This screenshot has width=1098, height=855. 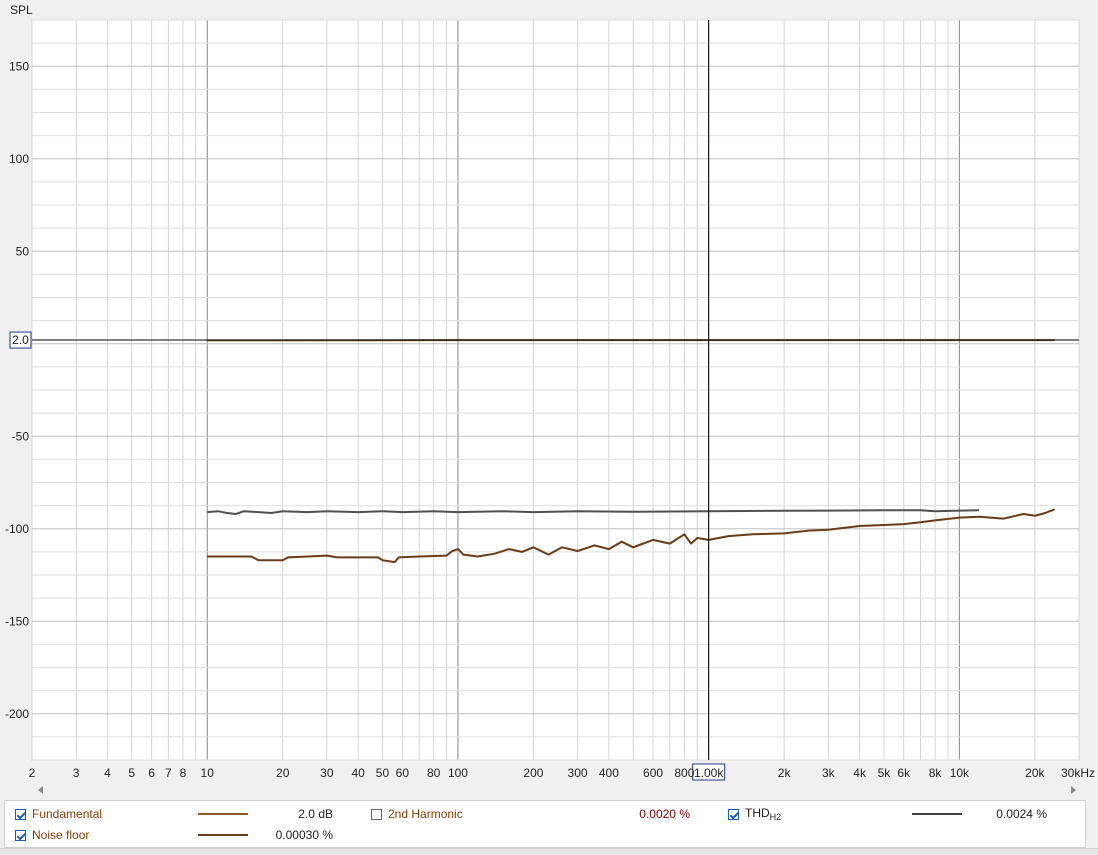 I want to click on fundamental-swatch, so click(x=223, y=814).